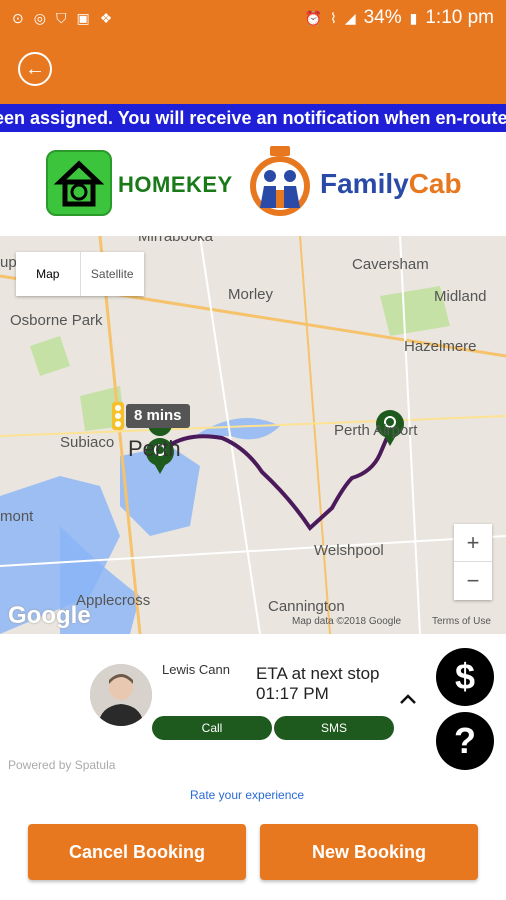 The height and width of the screenshot is (900, 506). Describe the element at coordinates (364, 183) in the screenshot. I see `familycab-logo-family: Family` at that location.